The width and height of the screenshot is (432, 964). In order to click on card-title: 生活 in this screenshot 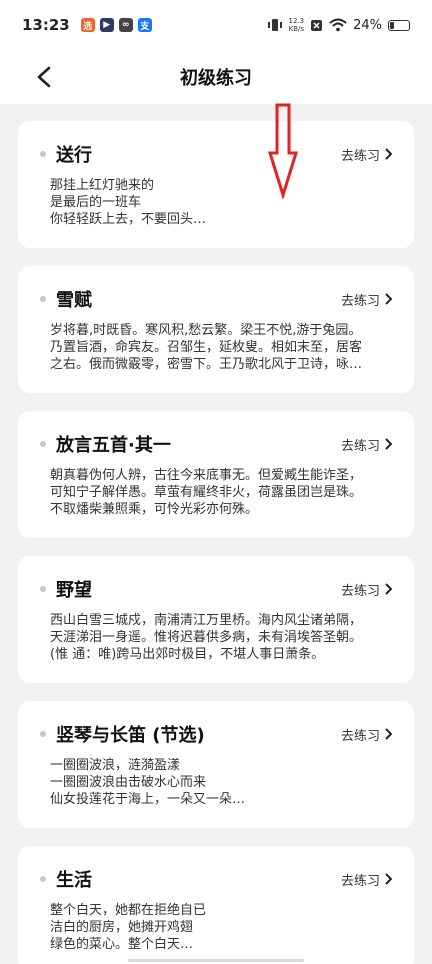, I will do `click(74, 880)`.